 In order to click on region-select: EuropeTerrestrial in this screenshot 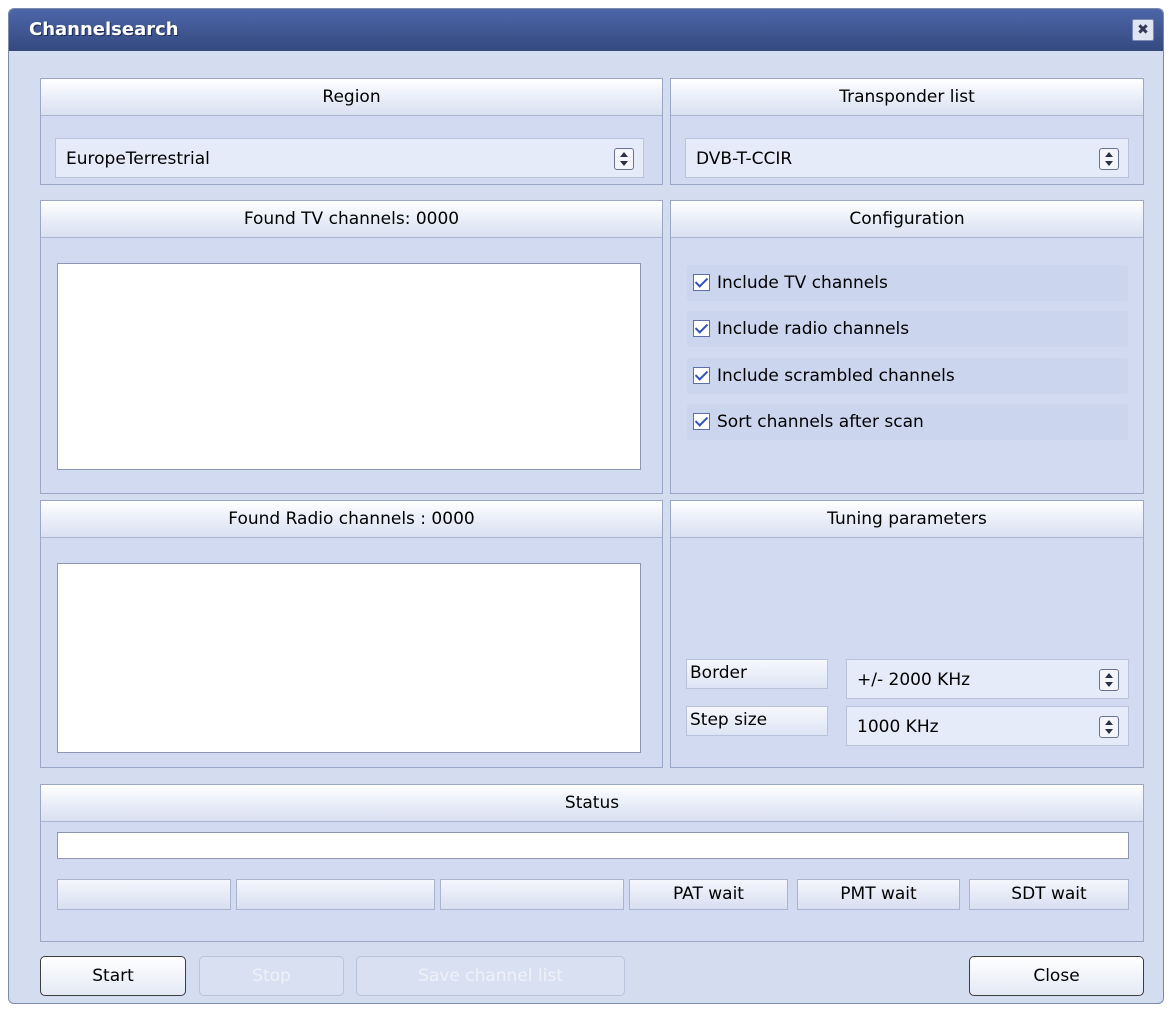, I will do `click(349, 158)`.